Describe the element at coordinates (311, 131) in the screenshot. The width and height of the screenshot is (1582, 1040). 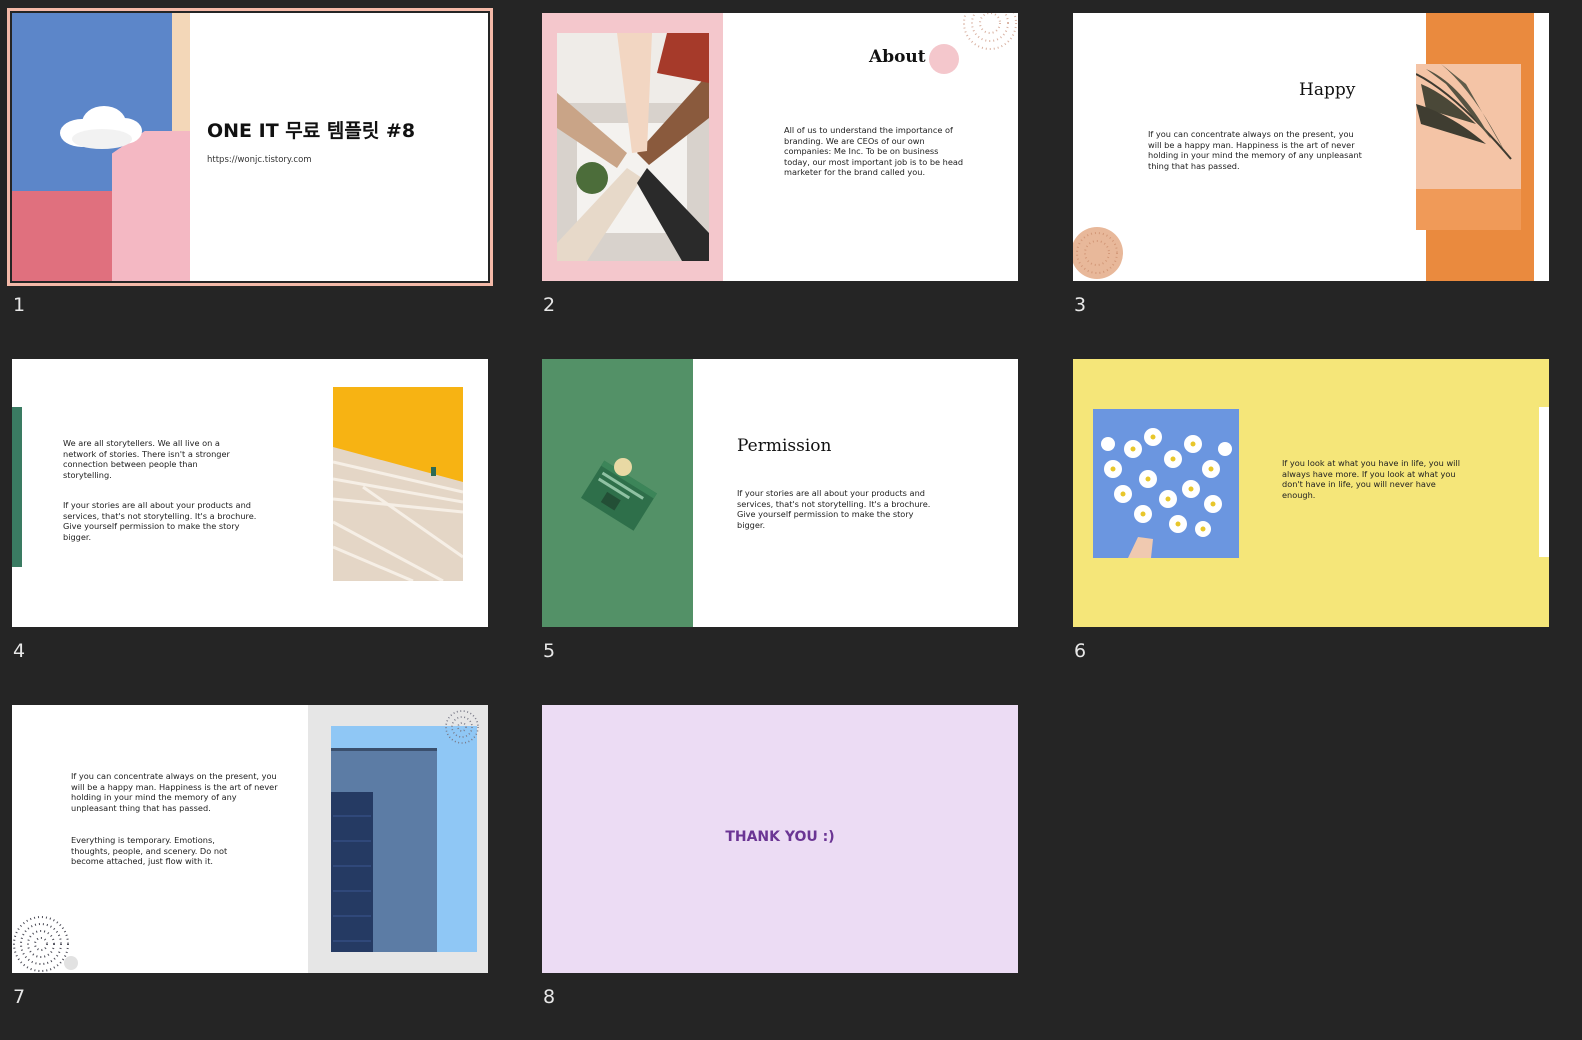
I see `slide-1-title: ONE IT 무료 템플릿 #8` at that location.